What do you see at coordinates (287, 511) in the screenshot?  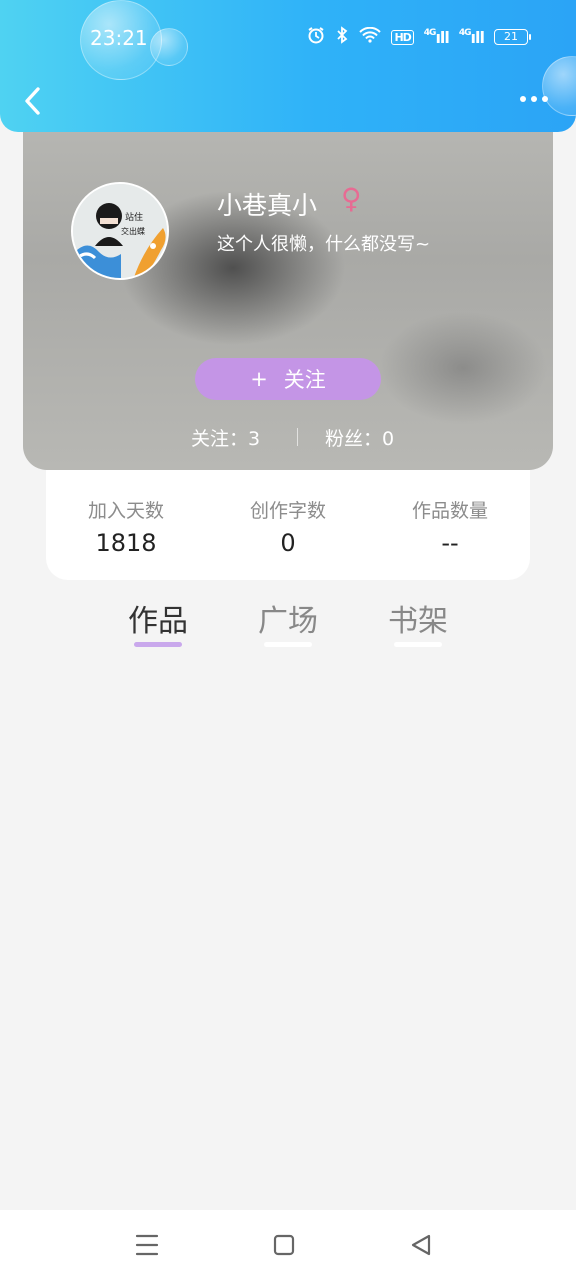 I see `stat-label: 创作字数` at bounding box center [287, 511].